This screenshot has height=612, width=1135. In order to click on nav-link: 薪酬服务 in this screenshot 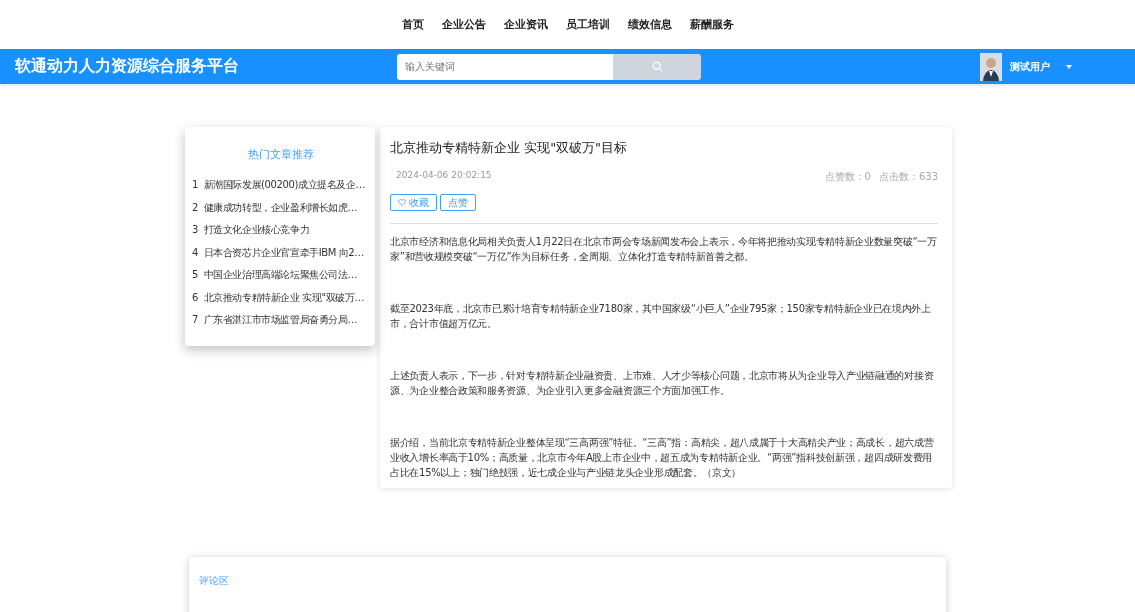, I will do `click(711, 24)`.